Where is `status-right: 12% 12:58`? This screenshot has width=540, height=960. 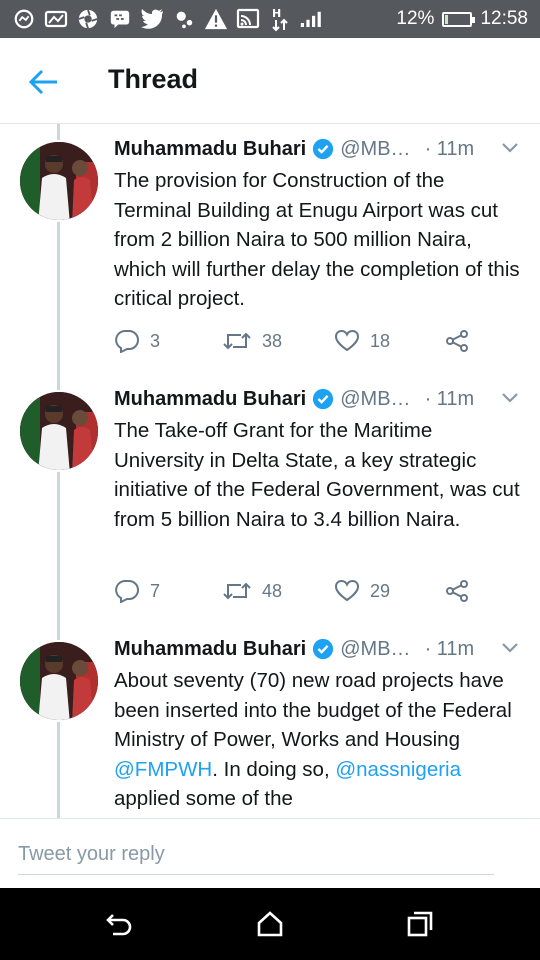
status-right: 12% 12:58 is located at coordinates (462, 19).